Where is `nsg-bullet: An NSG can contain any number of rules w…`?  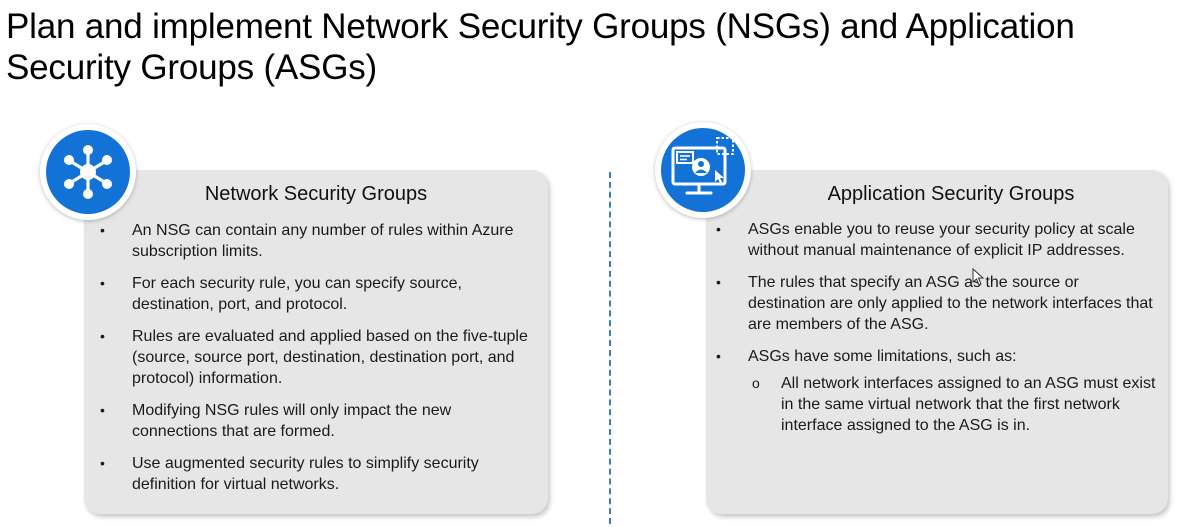
nsg-bullet: An NSG can contain any number of rules w… is located at coordinates (320, 241).